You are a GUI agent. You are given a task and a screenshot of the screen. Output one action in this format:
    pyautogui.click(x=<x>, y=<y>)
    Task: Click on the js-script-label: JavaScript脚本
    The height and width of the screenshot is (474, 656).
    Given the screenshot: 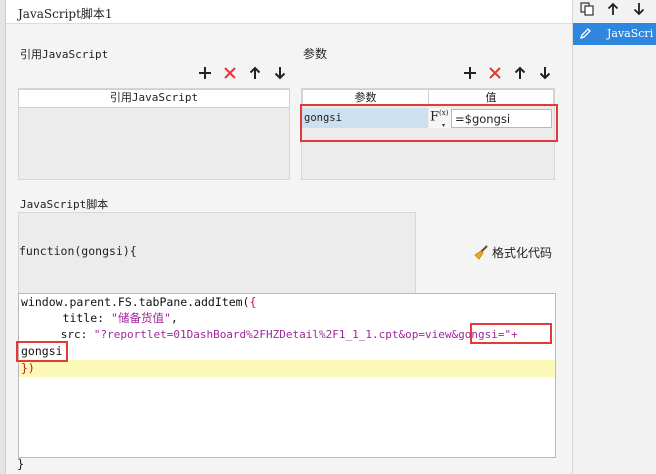 What is the action you would take?
    pyautogui.click(x=64, y=204)
    